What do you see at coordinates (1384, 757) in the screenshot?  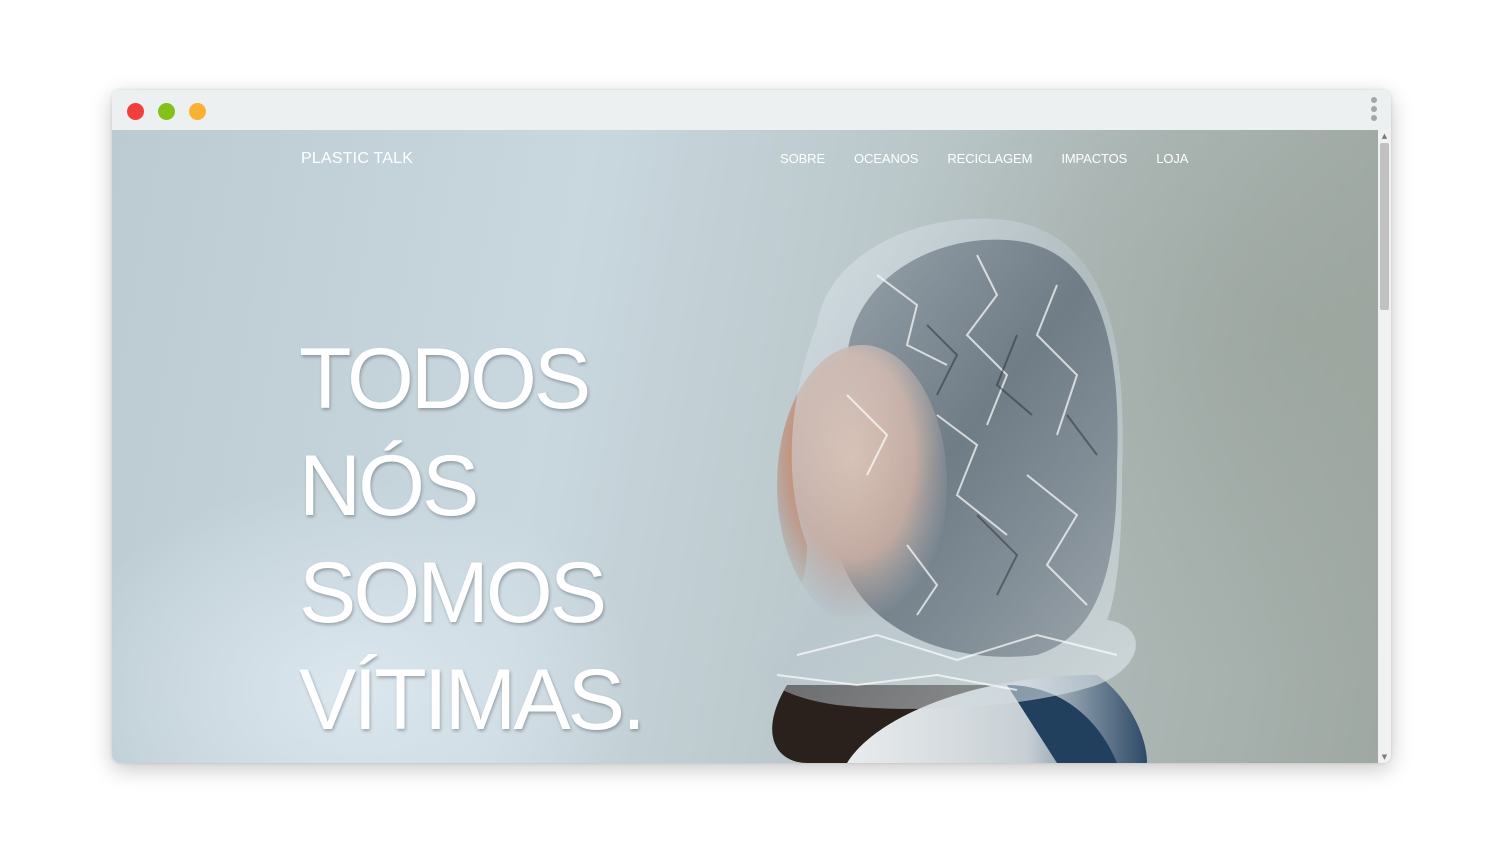 I see `triangle-down-icon: ▼` at bounding box center [1384, 757].